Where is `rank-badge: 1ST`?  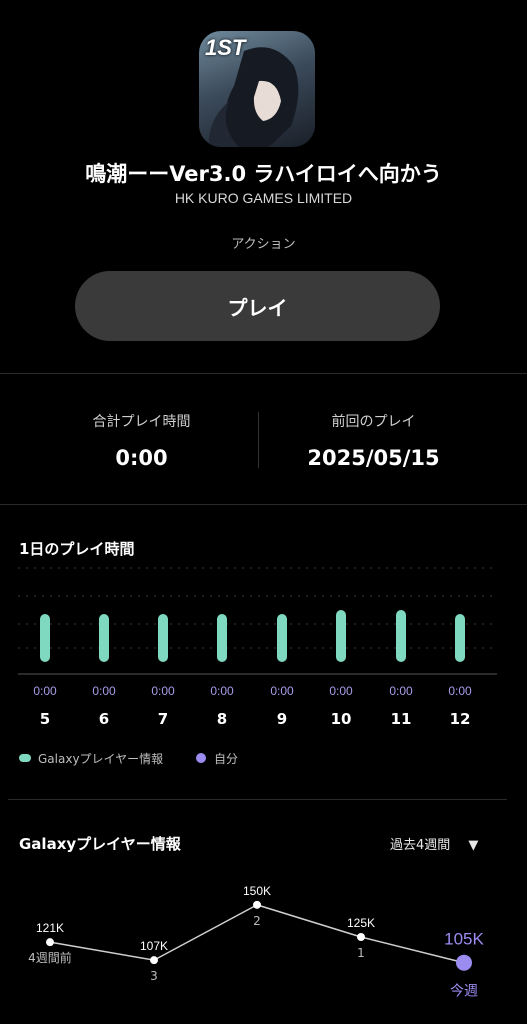
rank-badge: 1ST is located at coordinates (225, 47).